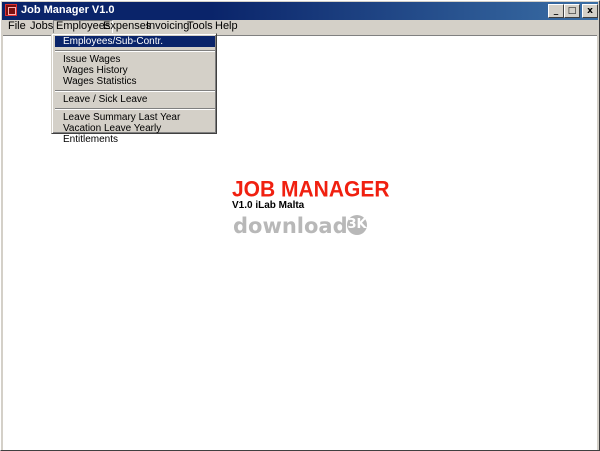  Describe the element at coordinates (11, 10) in the screenshot. I see `app-icon` at that location.